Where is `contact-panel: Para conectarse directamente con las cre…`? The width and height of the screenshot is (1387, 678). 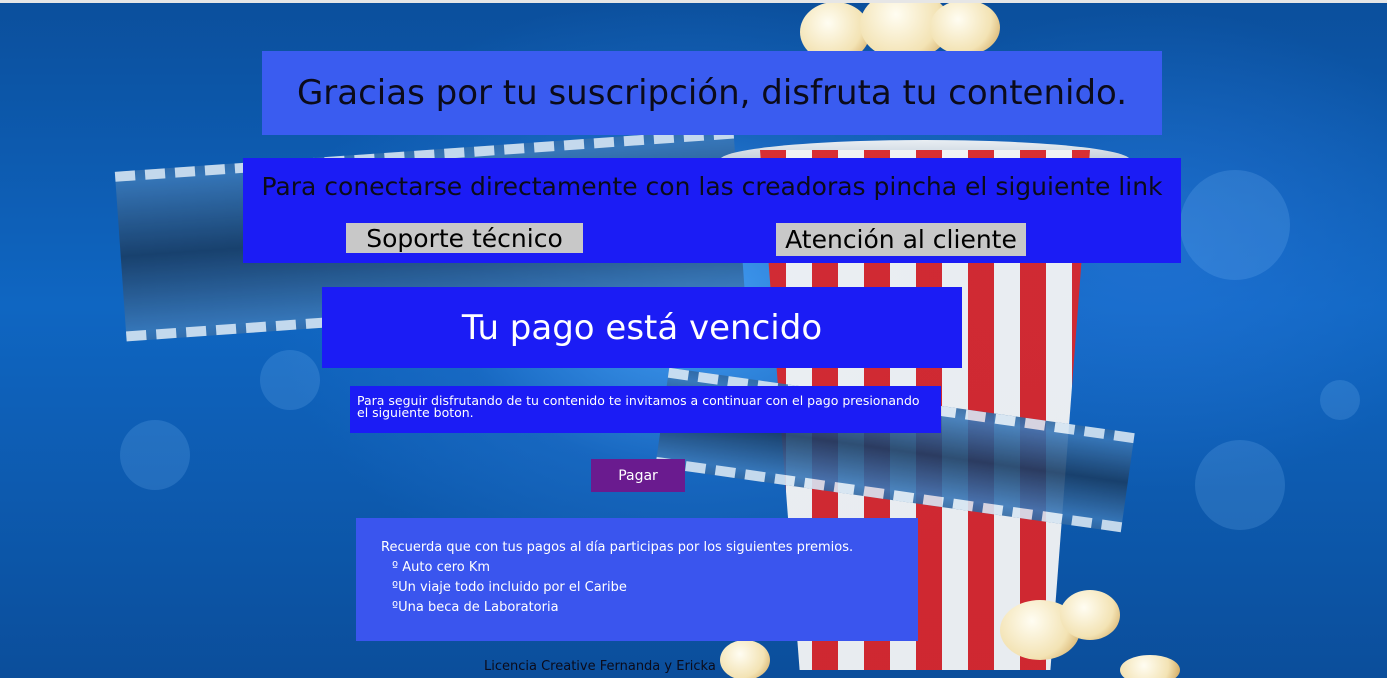
contact-panel: Para conectarse directamente con las cre… is located at coordinates (712, 210).